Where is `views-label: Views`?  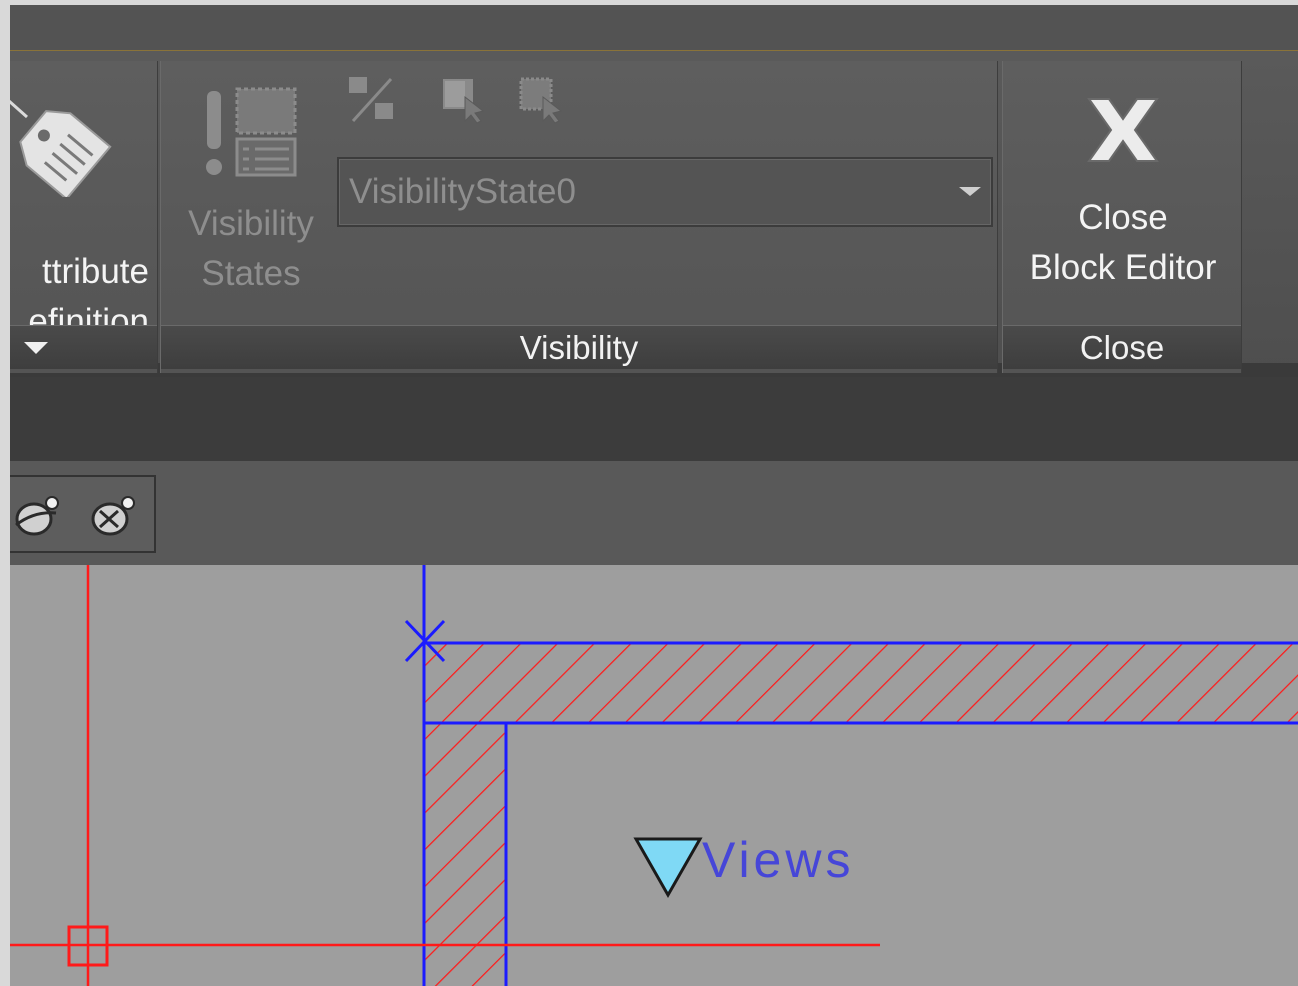
views-label: Views is located at coordinates (778, 860).